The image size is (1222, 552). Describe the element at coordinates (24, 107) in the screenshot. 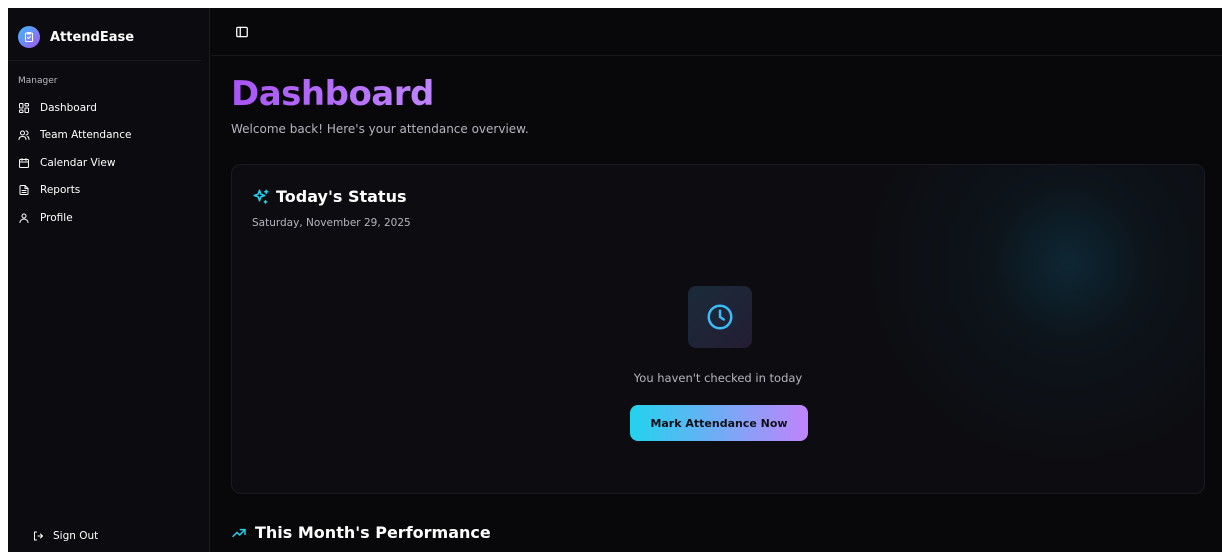

I see `dashboard-icon` at that location.